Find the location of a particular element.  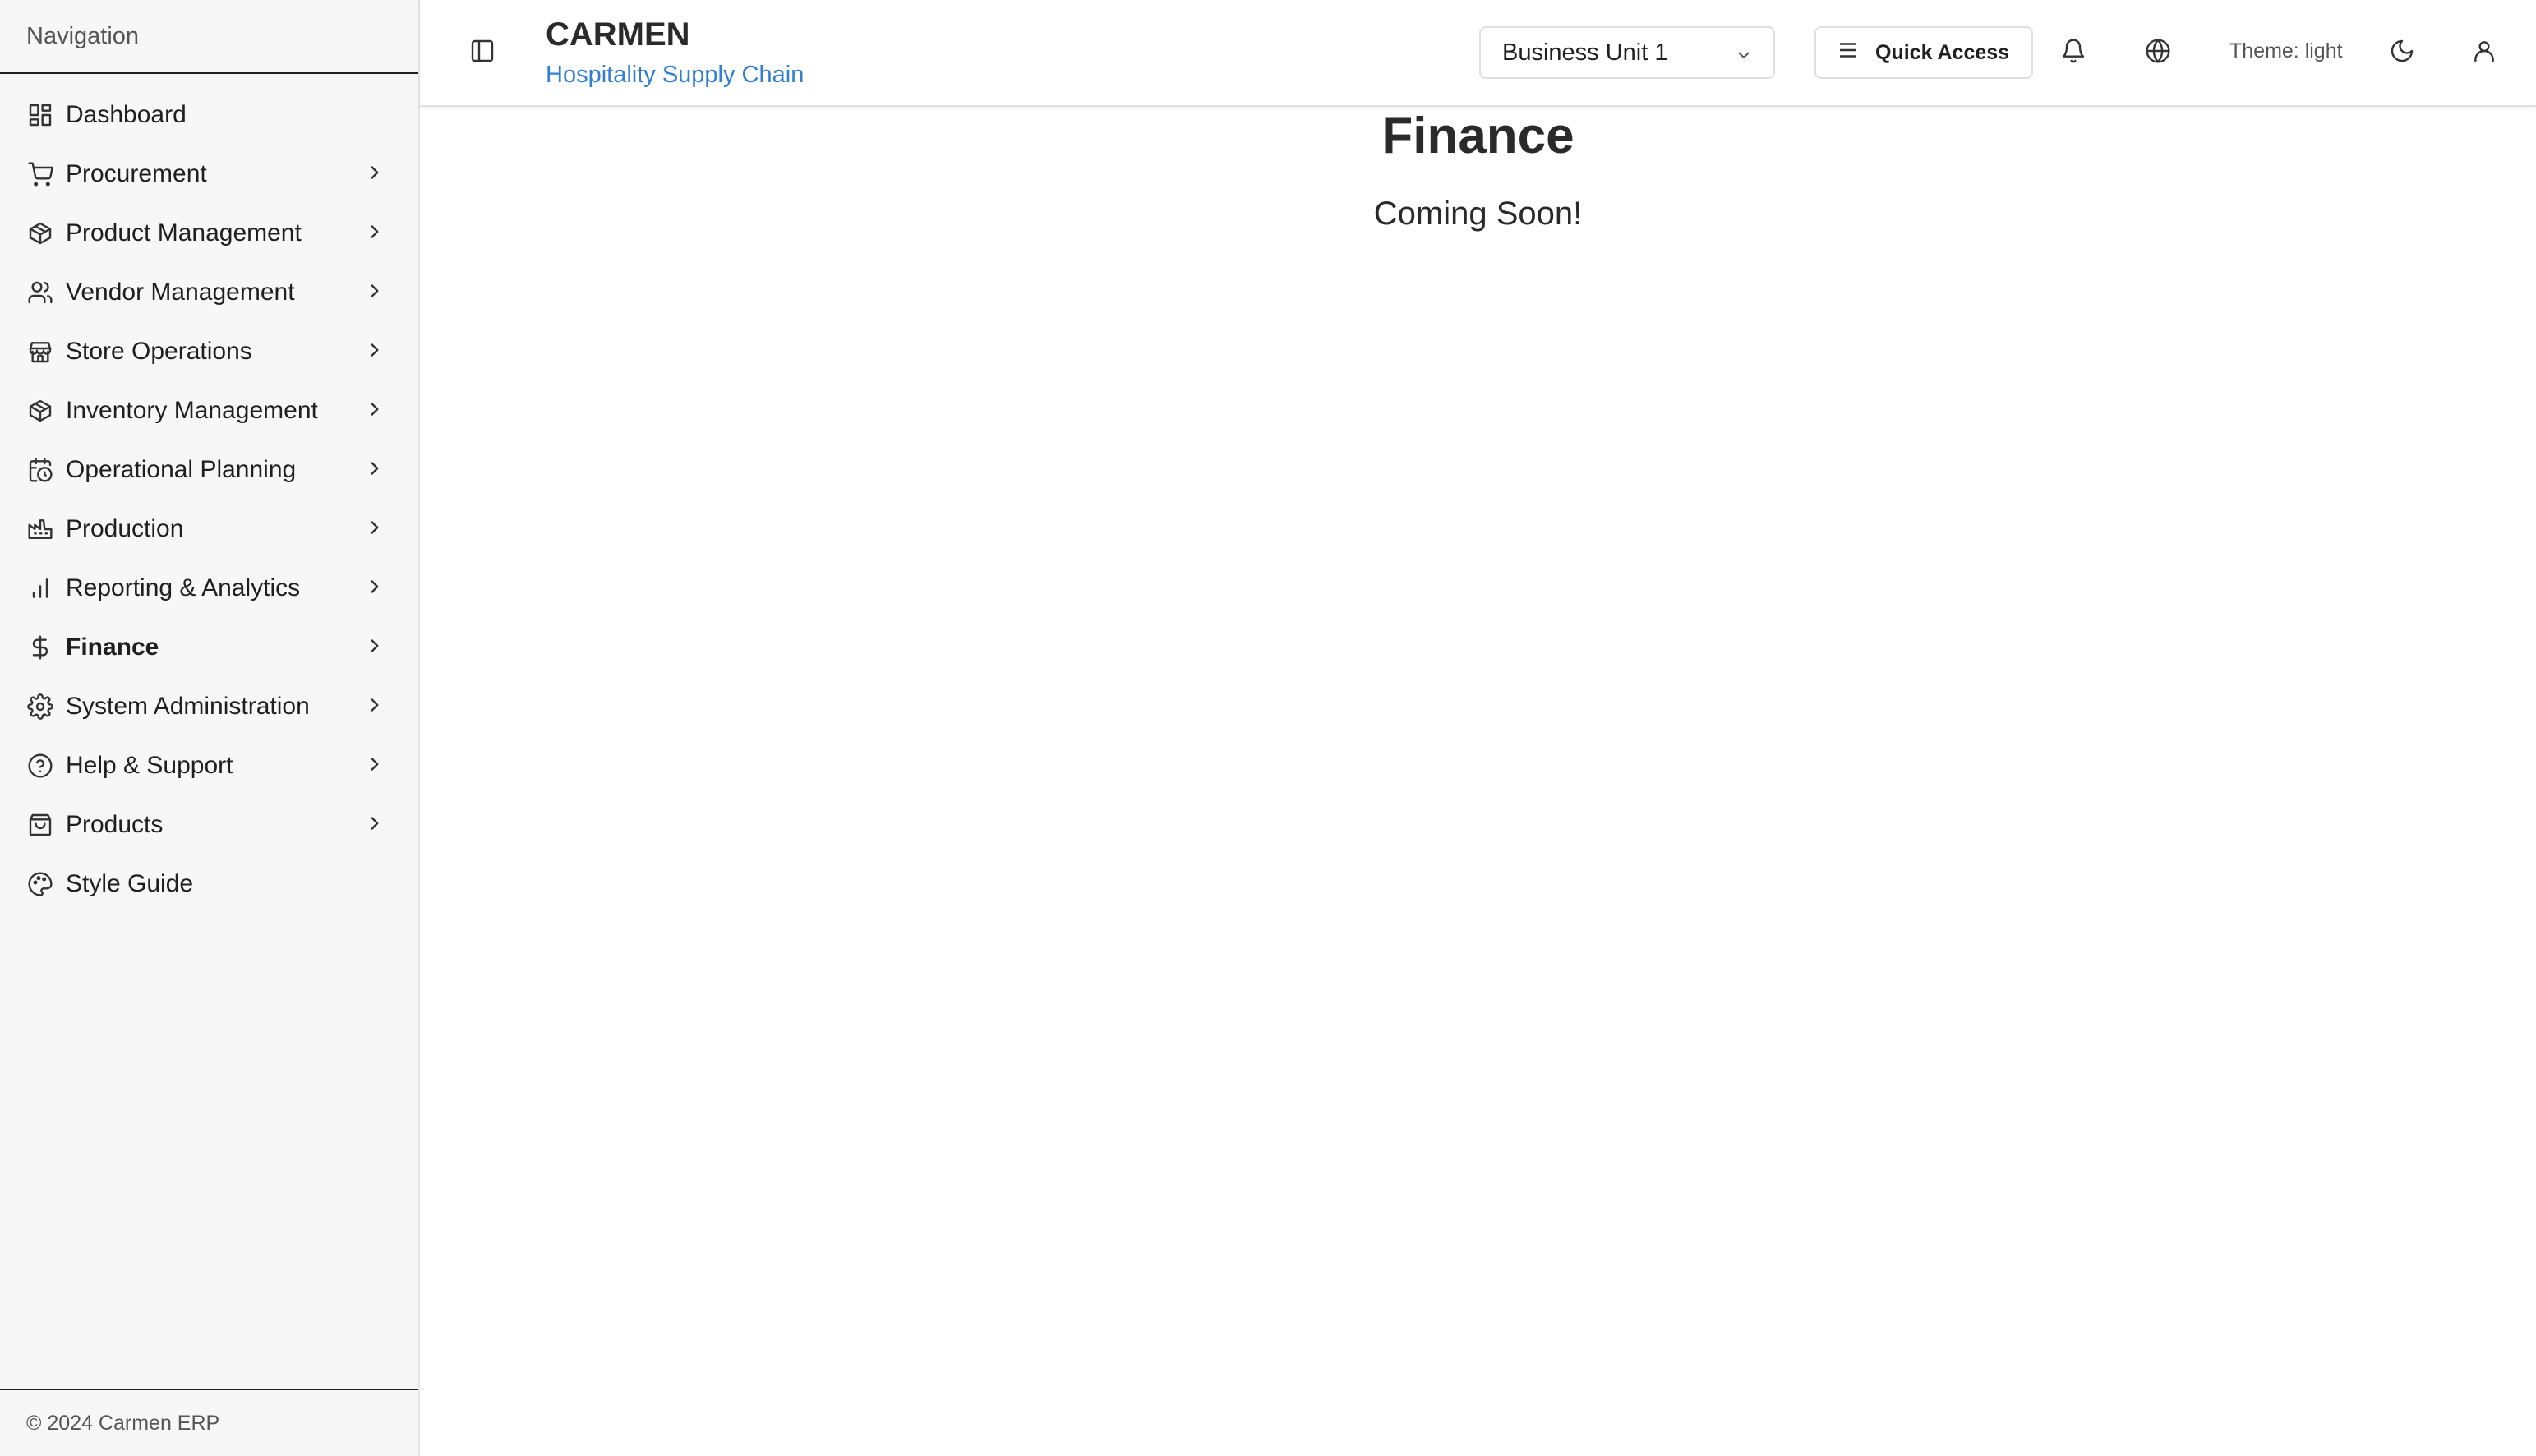

store-icon is located at coordinates (40, 352).